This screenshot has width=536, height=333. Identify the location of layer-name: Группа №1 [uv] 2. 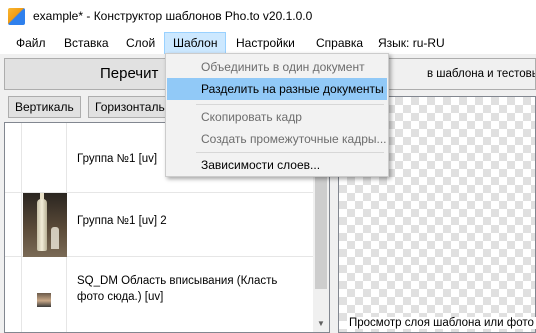
(122, 221).